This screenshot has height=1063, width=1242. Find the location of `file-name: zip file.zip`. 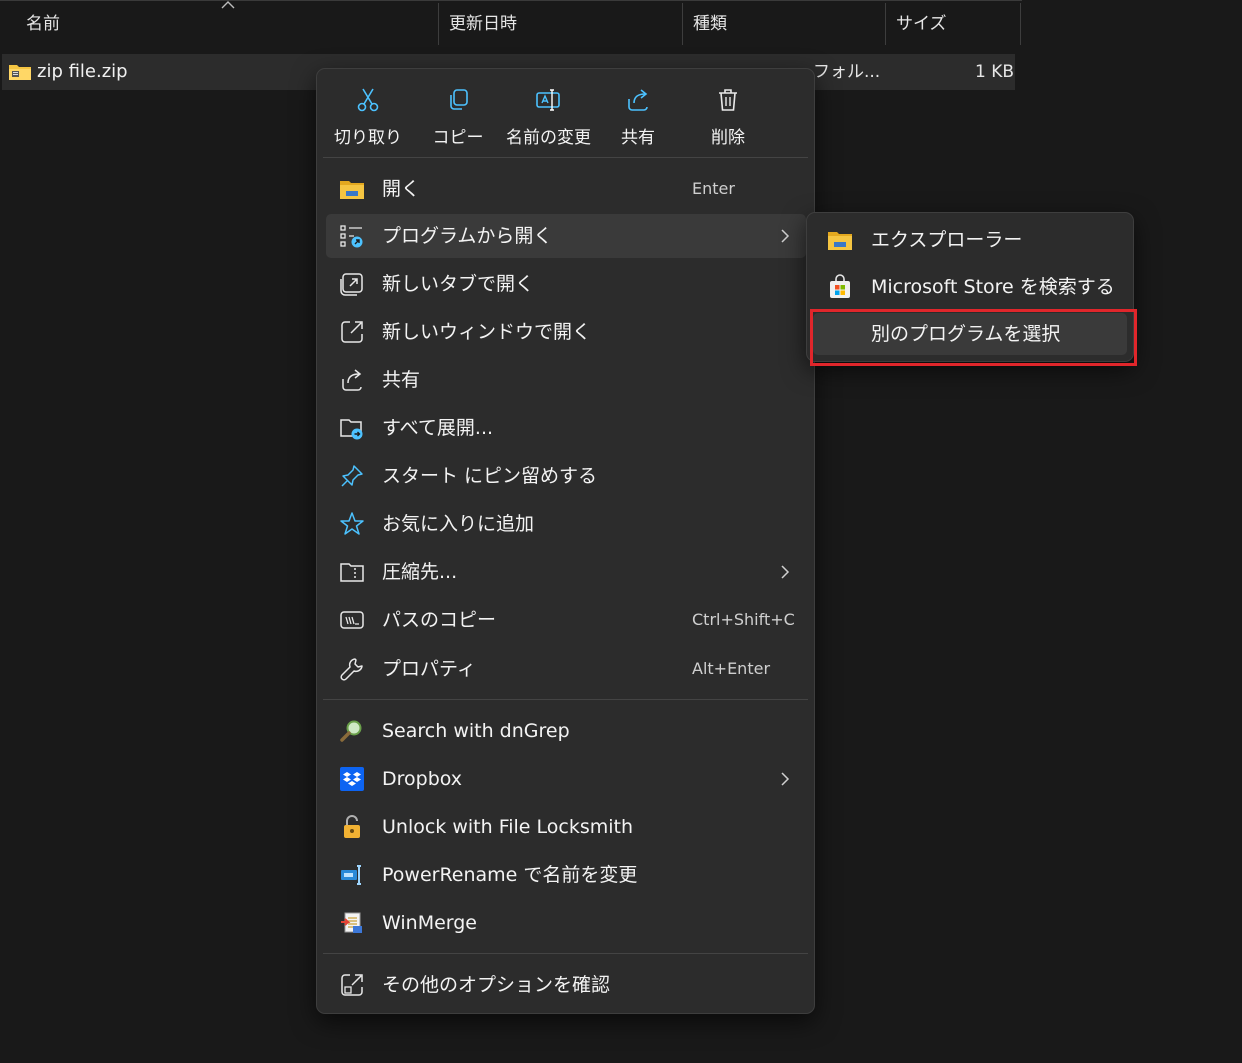

file-name: zip file.zip is located at coordinates (82, 72).